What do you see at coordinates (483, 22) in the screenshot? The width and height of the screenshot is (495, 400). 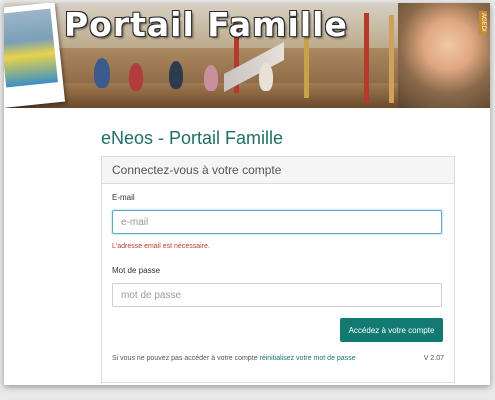 I see `side-tag: AGEDI` at bounding box center [483, 22].